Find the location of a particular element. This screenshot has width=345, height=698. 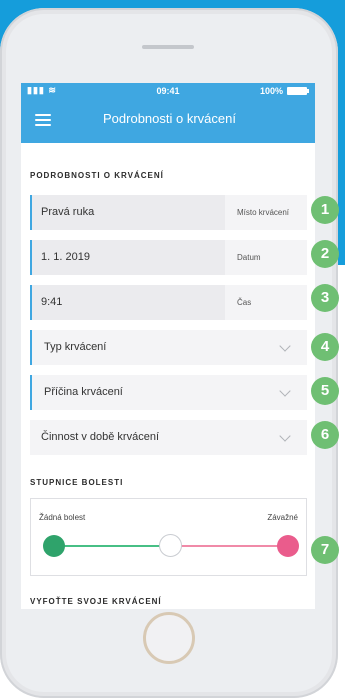

callout-badge: 5 is located at coordinates (325, 391).